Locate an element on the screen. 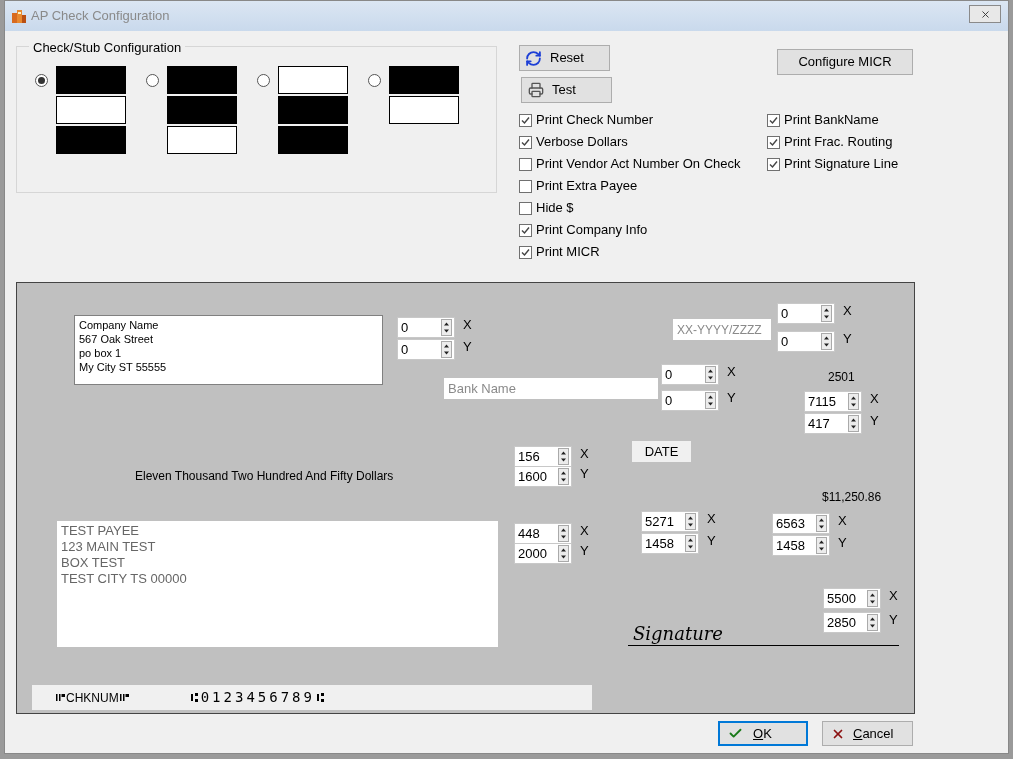  payee-line: TEST PAYEE is located at coordinates (101, 531).